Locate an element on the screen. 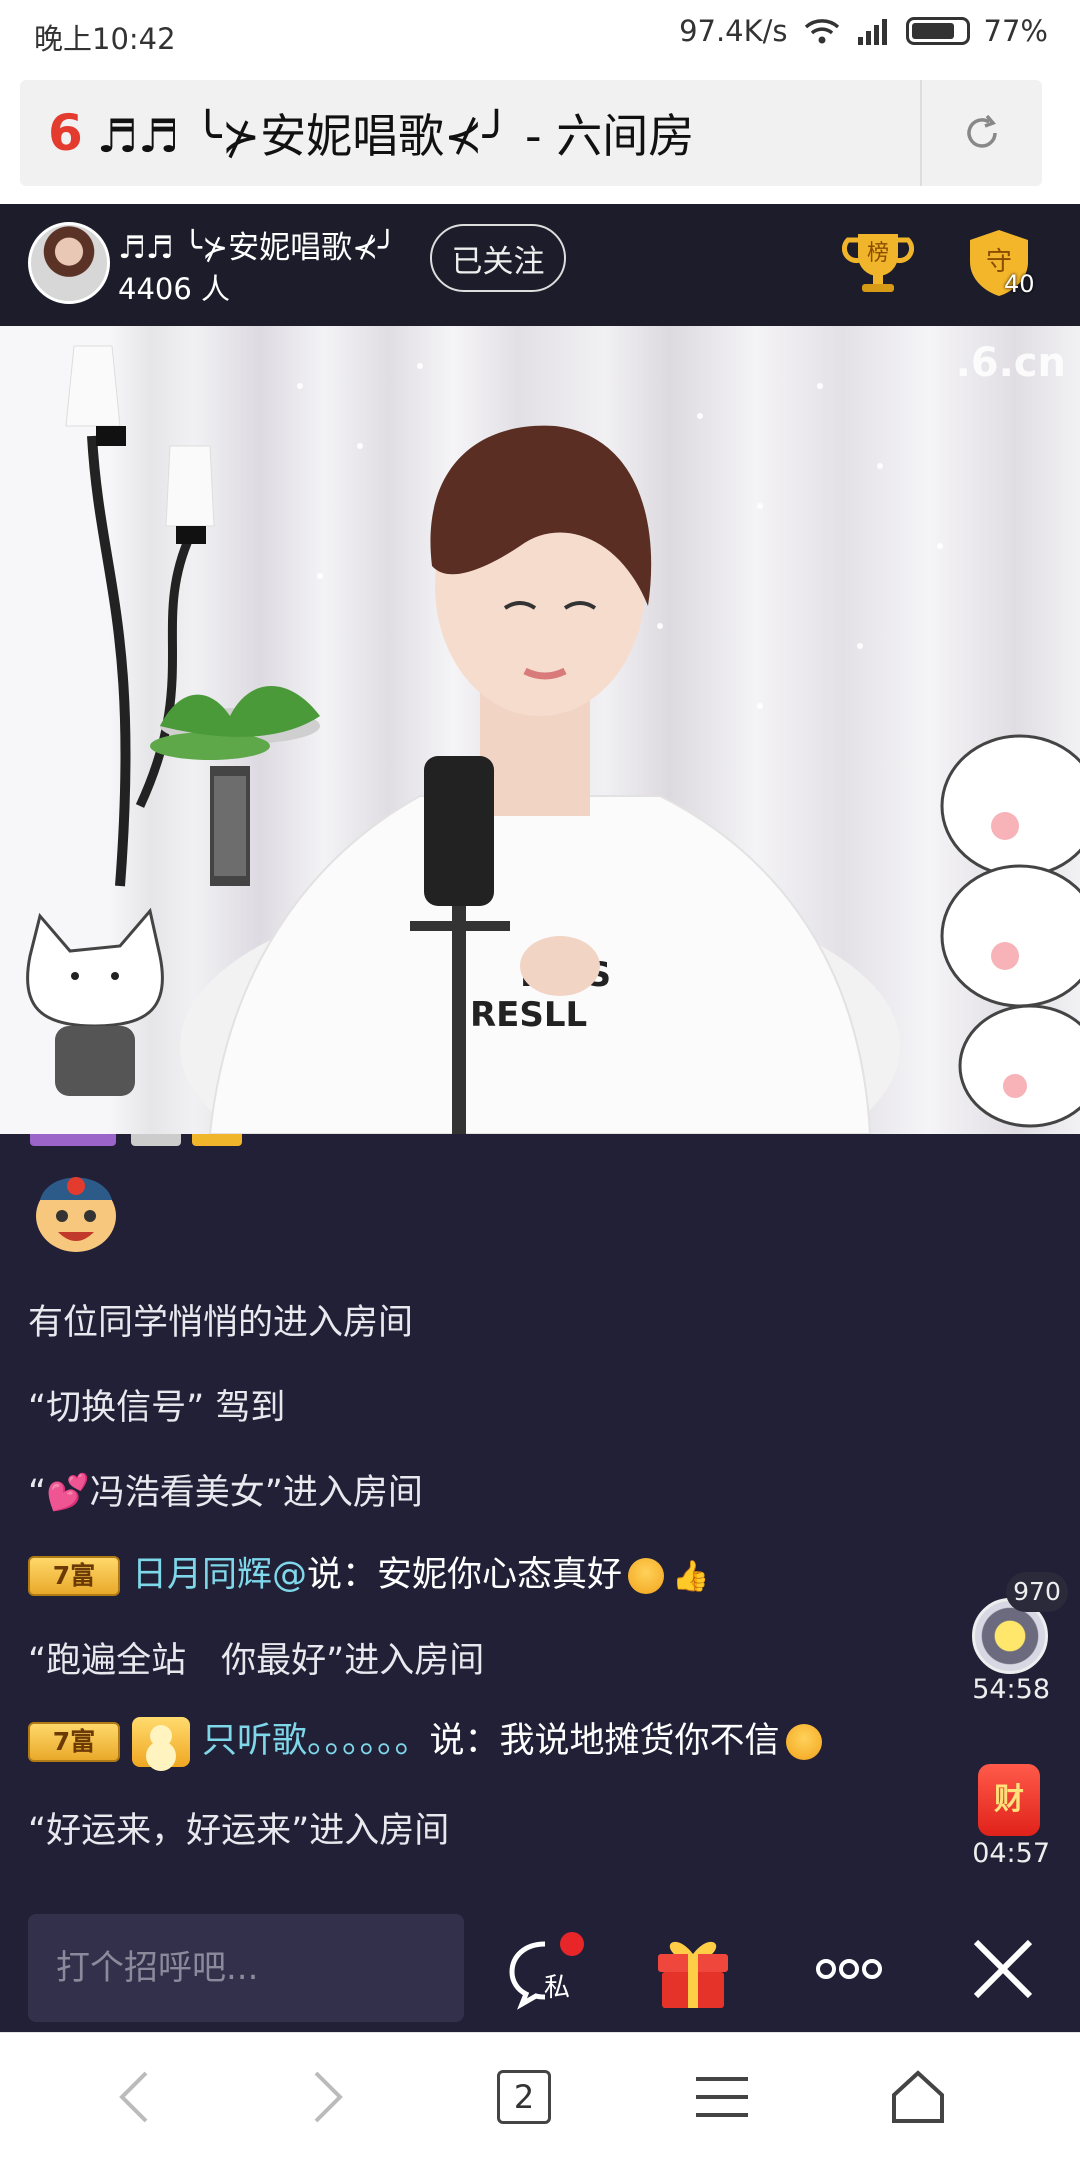  status-right: 97.4K/s 77% is located at coordinates (863, 31).